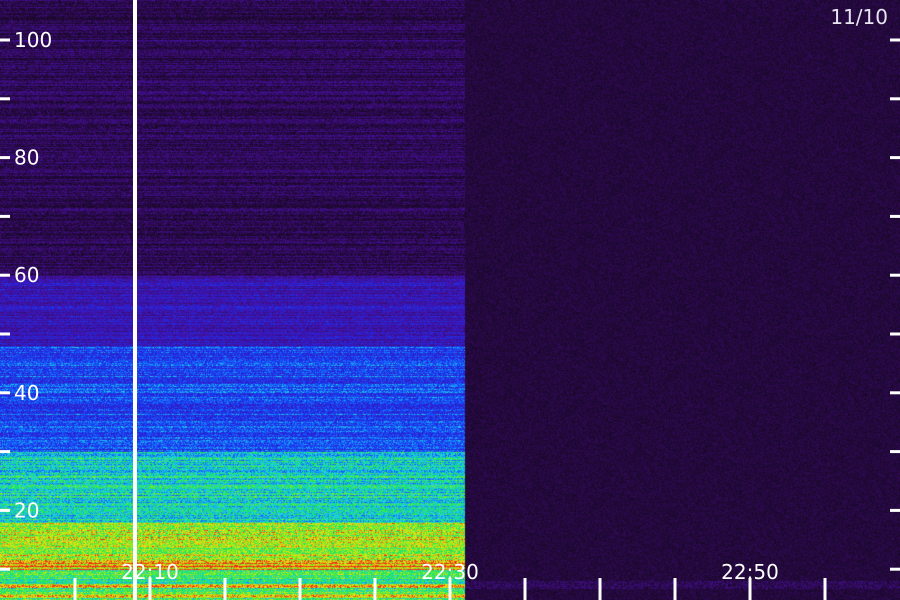  What do you see at coordinates (26, 393) in the screenshot?
I see `y-tick-label: 40` at bounding box center [26, 393].